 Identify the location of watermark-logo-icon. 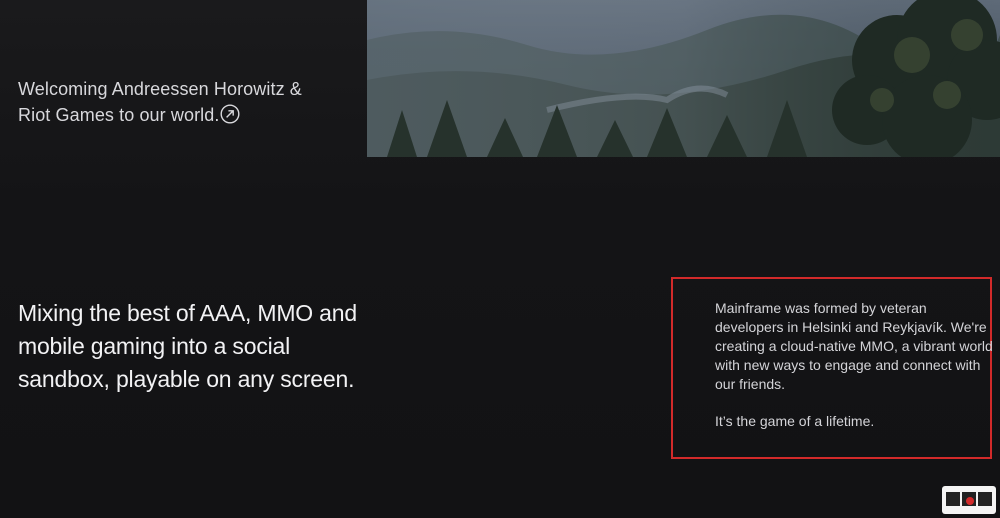
(969, 499).